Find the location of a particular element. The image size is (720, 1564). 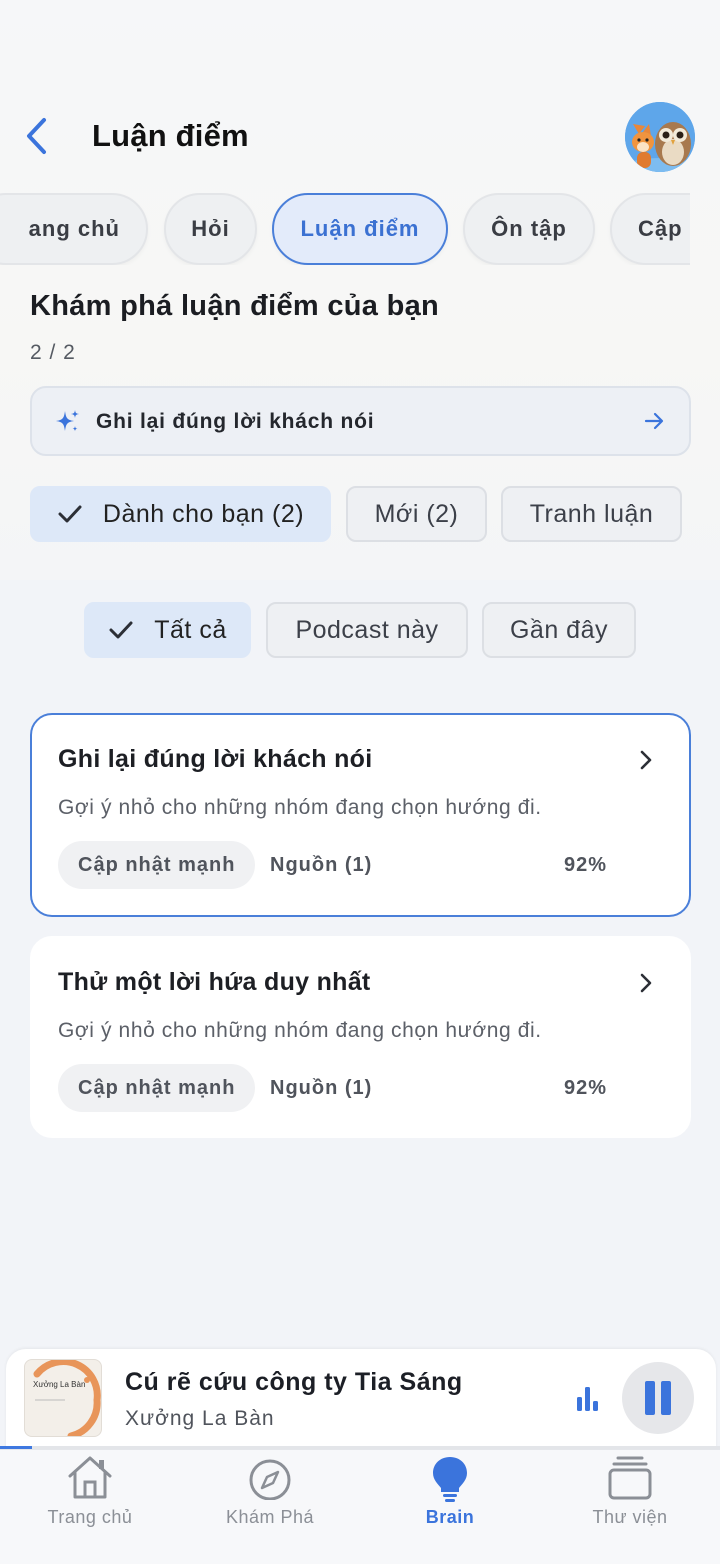

filter-label: Tranh luận is located at coordinates (591, 513).